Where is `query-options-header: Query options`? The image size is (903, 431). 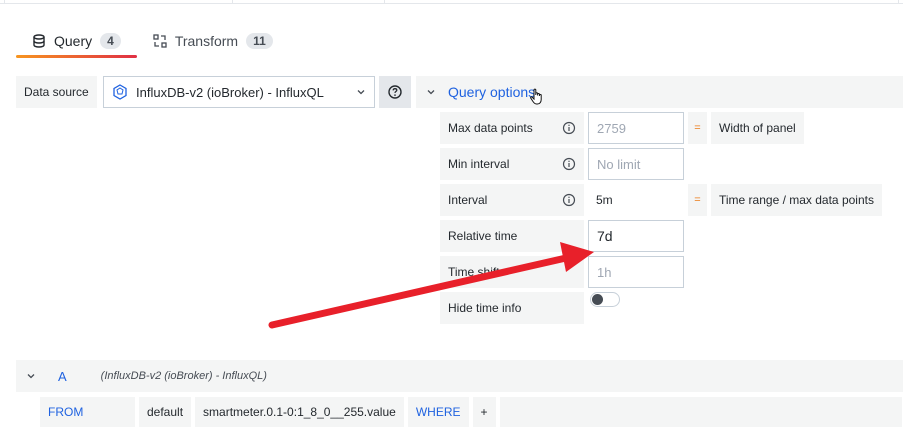 query-options-header: Query options is located at coordinates (659, 92).